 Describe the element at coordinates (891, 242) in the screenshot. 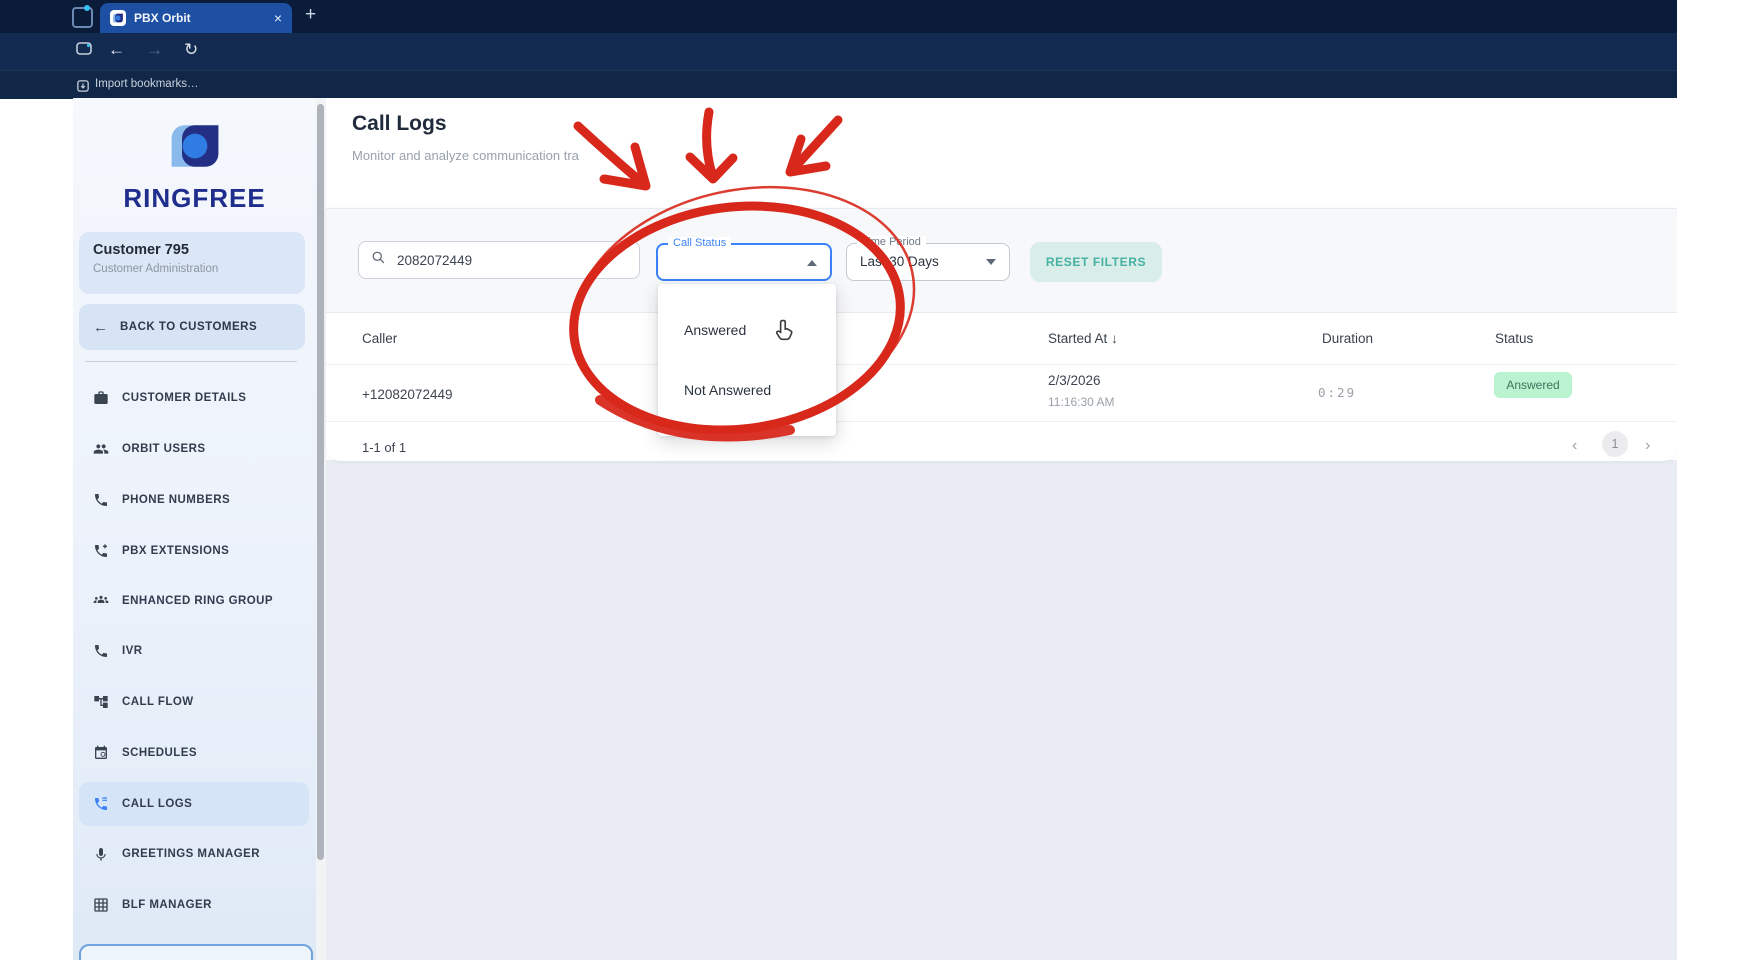

I see `time-period-label: Time Period` at that location.